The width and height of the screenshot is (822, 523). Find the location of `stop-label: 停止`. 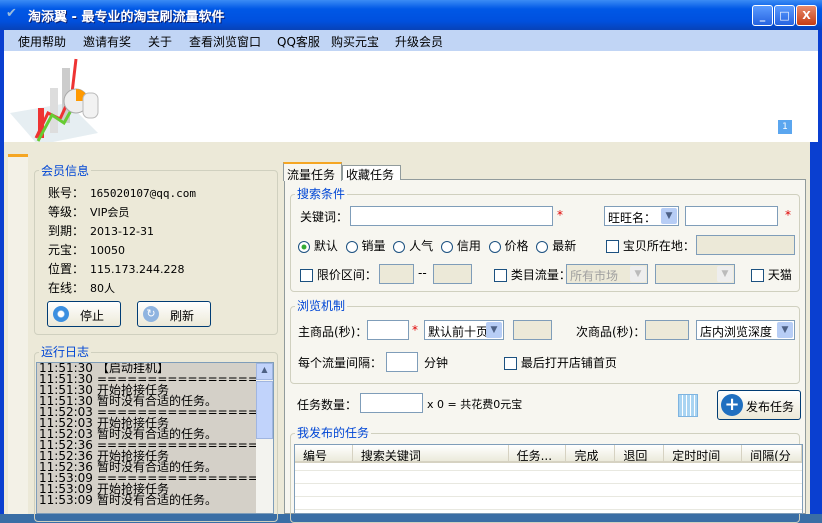

stop-label: 停止 is located at coordinates (92, 316).